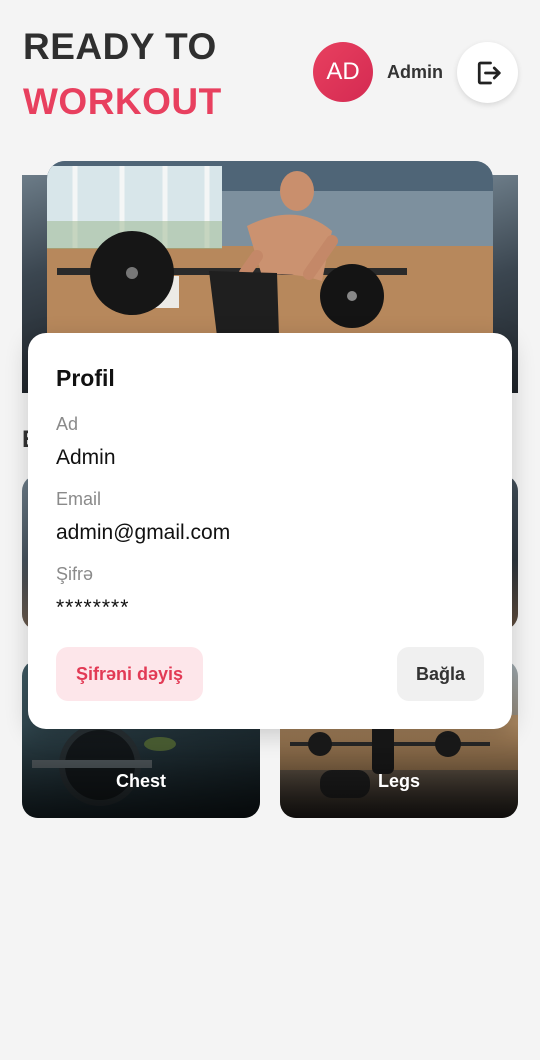  Describe the element at coordinates (67, 424) in the screenshot. I see `name-label: Ad` at that location.